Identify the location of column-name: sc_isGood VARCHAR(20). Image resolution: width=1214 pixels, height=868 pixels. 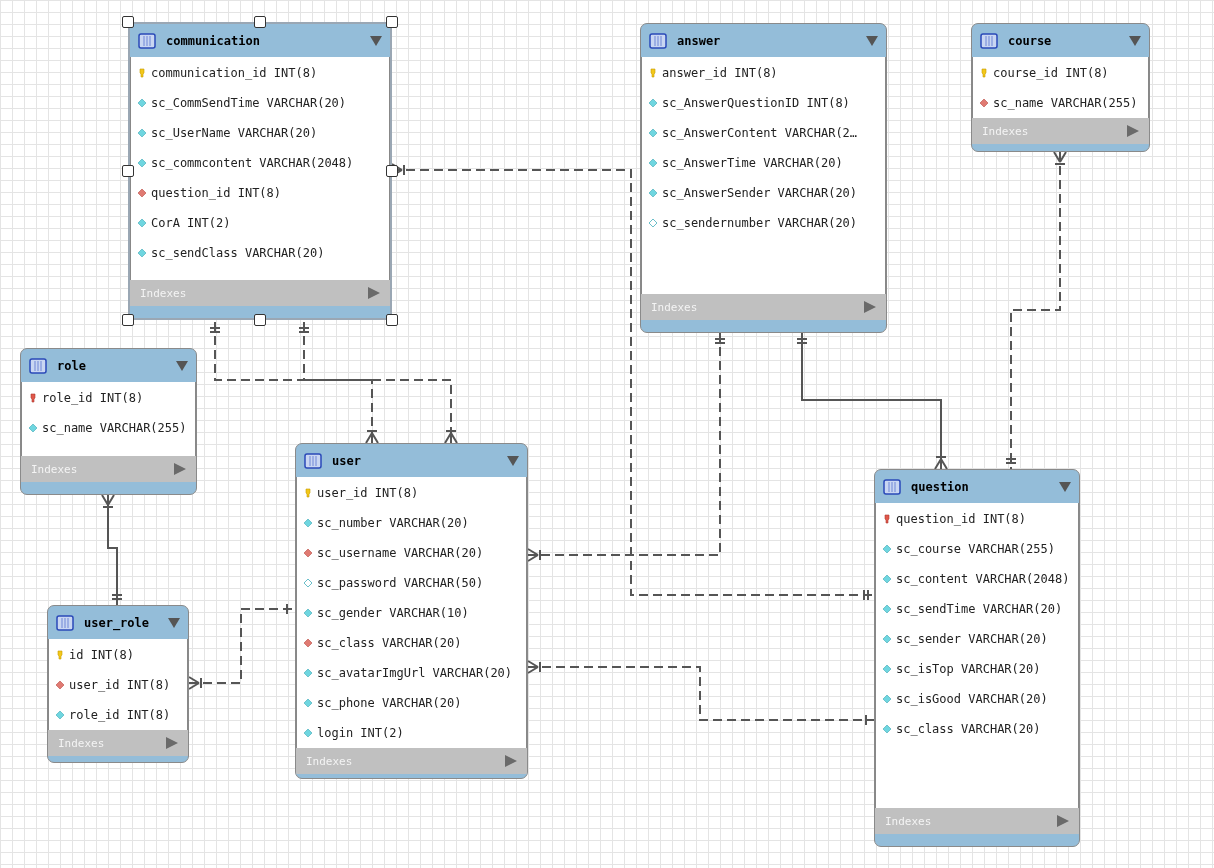
(972, 699).